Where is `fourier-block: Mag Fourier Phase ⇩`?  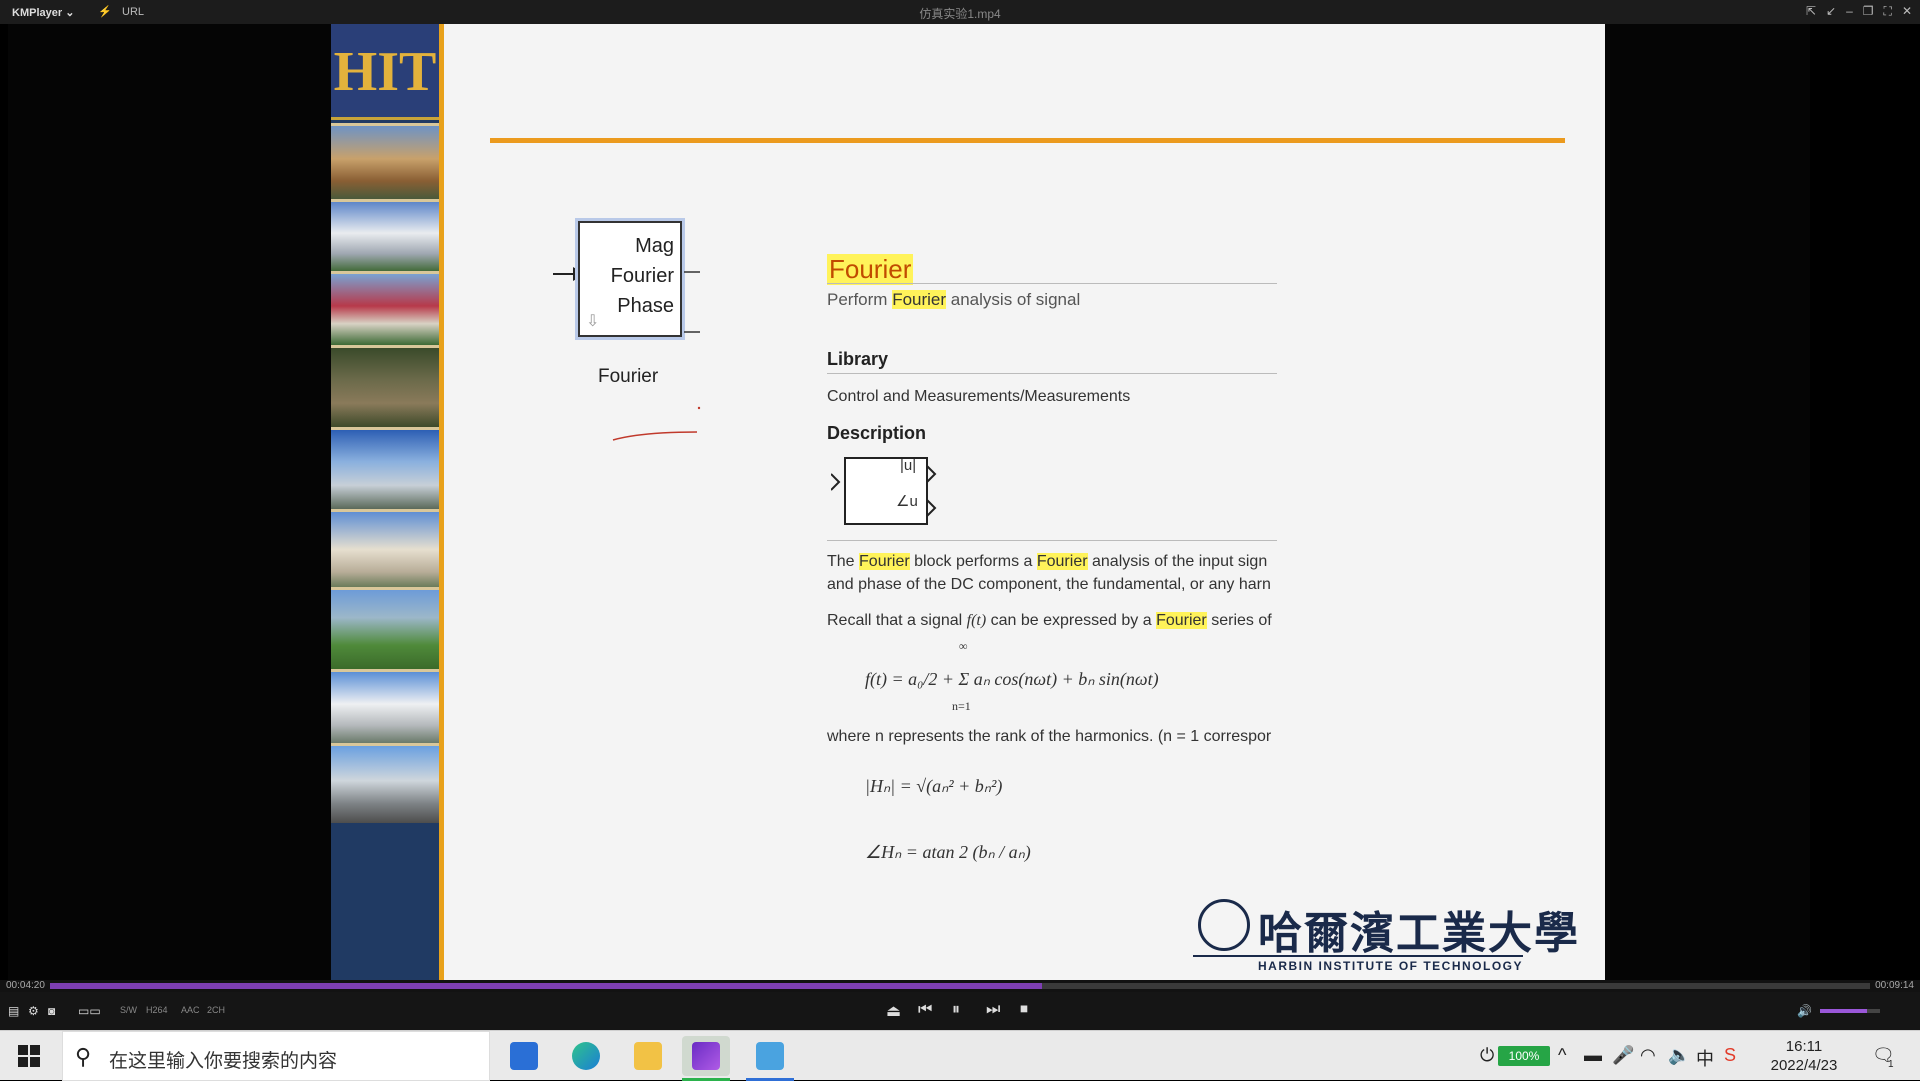 fourier-block: Mag Fourier Phase ⇩ is located at coordinates (630, 279).